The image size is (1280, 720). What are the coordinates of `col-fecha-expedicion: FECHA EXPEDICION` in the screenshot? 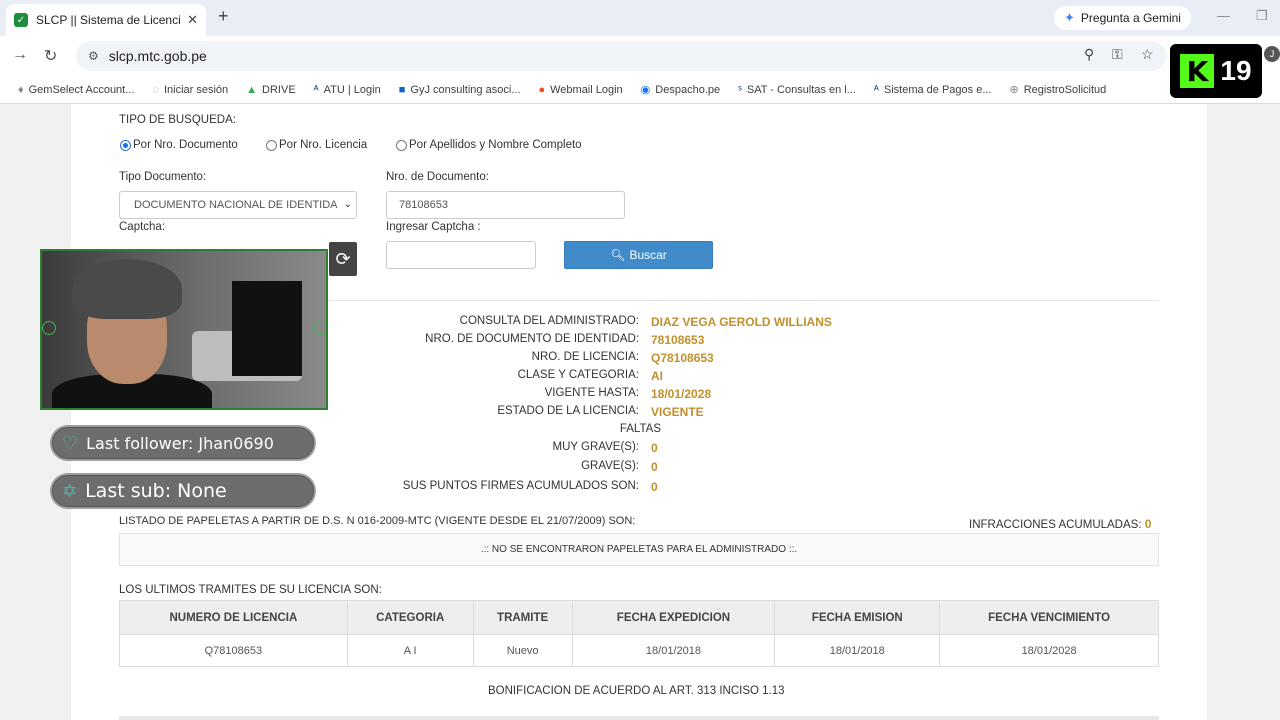 It's located at (673, 617).